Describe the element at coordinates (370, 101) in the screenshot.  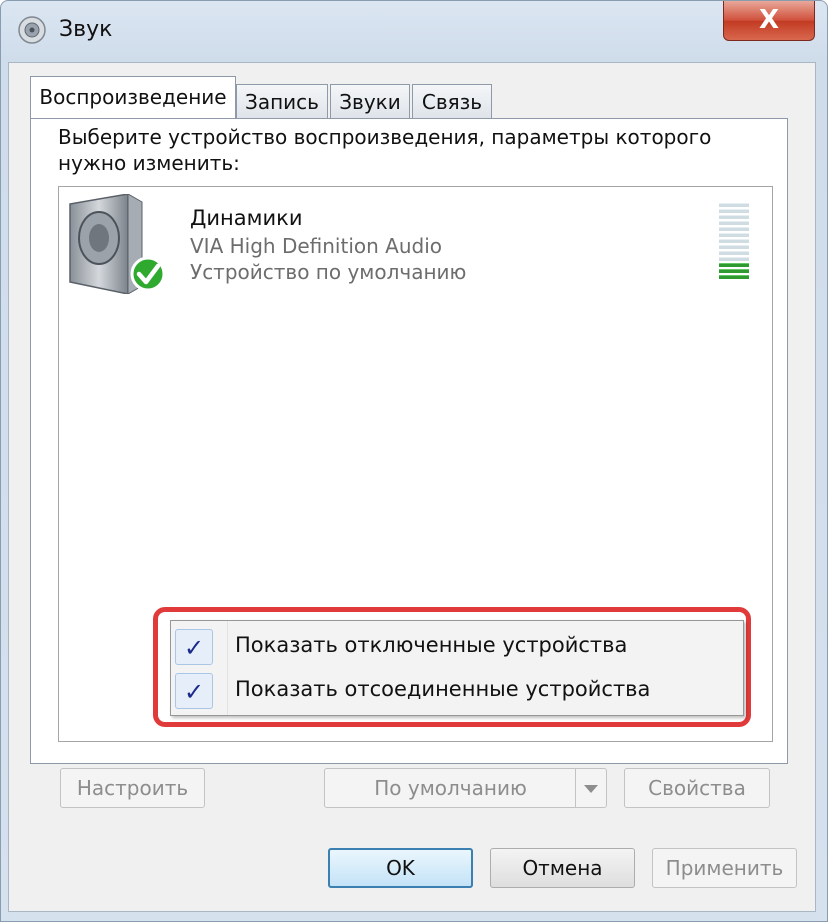
I see `tab-sounds: Звуки` at that location.